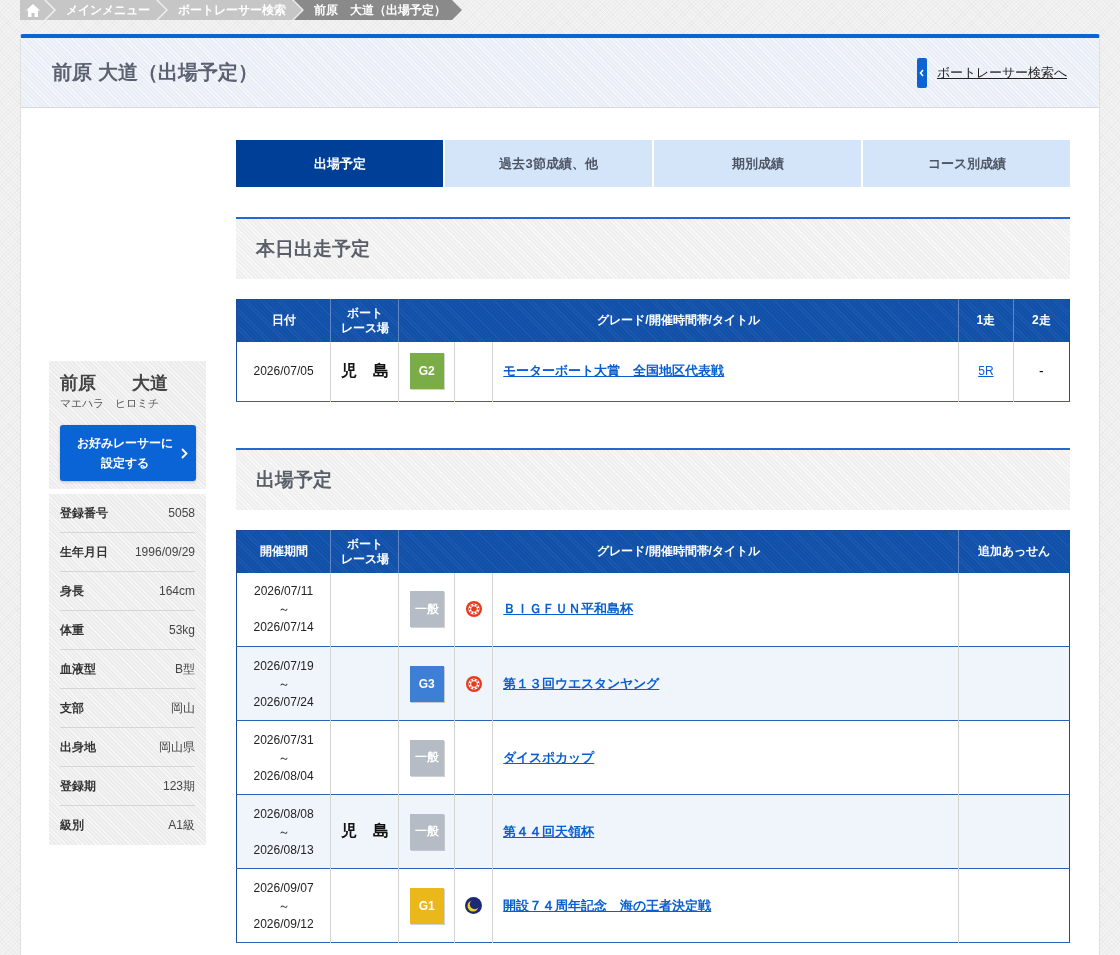  I want to click on column-header: 日付, so click(283, 320).